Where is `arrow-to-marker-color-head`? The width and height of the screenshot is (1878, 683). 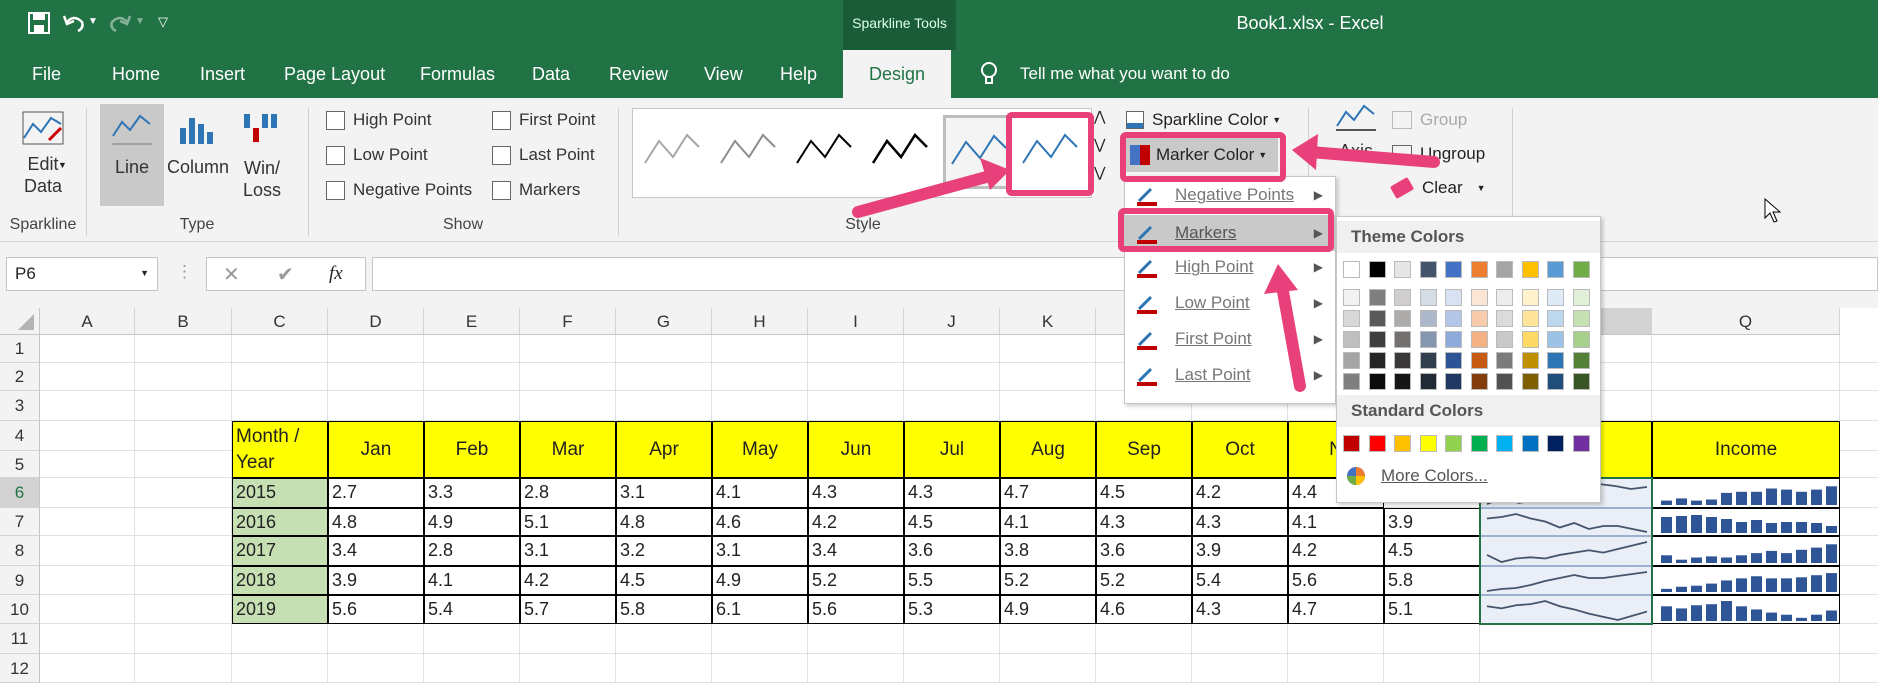 arrow-to-marker-color-head is located at coordinates (1305, 152).